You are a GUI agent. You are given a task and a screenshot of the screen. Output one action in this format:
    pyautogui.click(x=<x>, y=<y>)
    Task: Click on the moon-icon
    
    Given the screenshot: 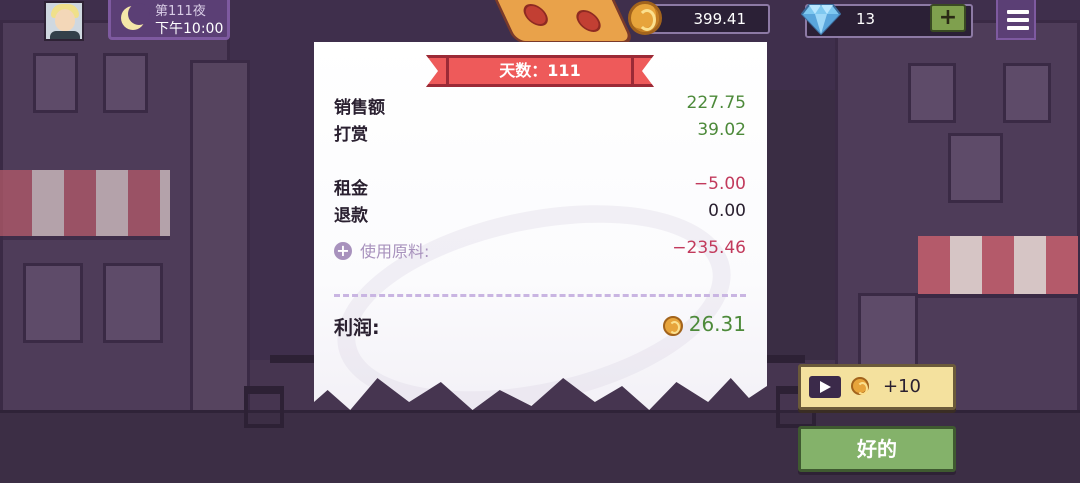 What is the action you would take?
    pyautogui.click(x=135, y=16)
    